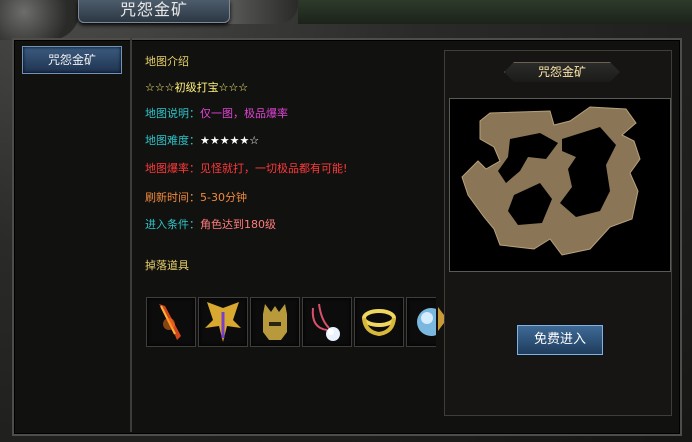  What do you see at coordinates (172, 197) in the screenshot?
I see `refresh-time-label: 刷新时间：` at bounding box center [172, 197].